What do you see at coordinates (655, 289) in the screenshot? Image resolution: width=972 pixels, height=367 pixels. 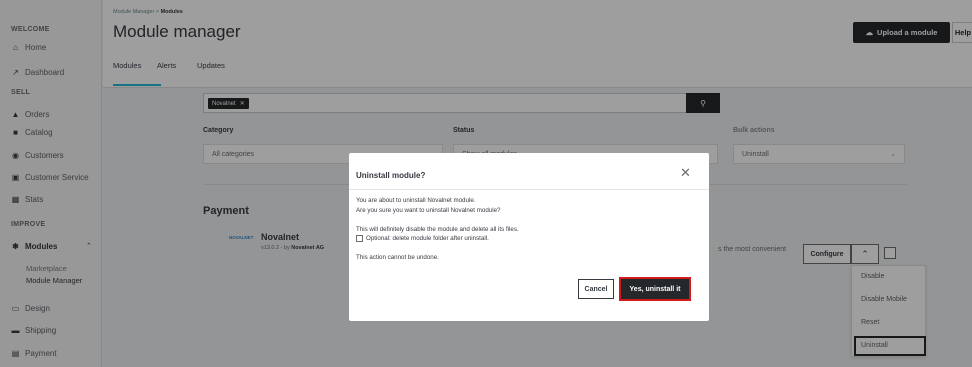 I see `confirm-uninstall-button: Yes, uninstall it` at bounding box center [655, 289].